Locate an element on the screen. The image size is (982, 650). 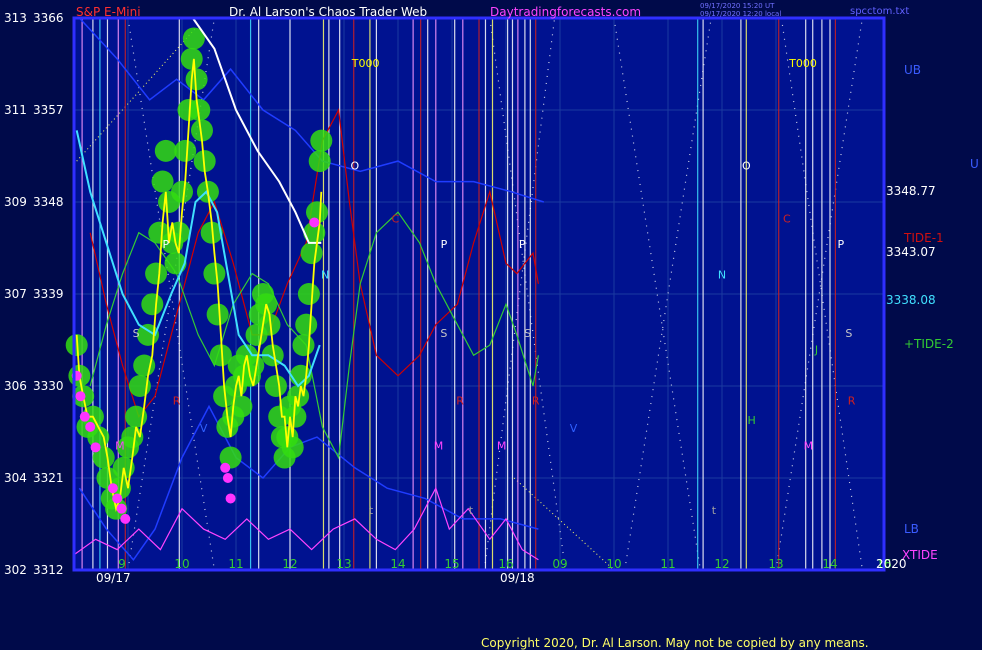
timestamp-ut: 09/17/2020 15:20 UT is located at coordinates (737, 6).